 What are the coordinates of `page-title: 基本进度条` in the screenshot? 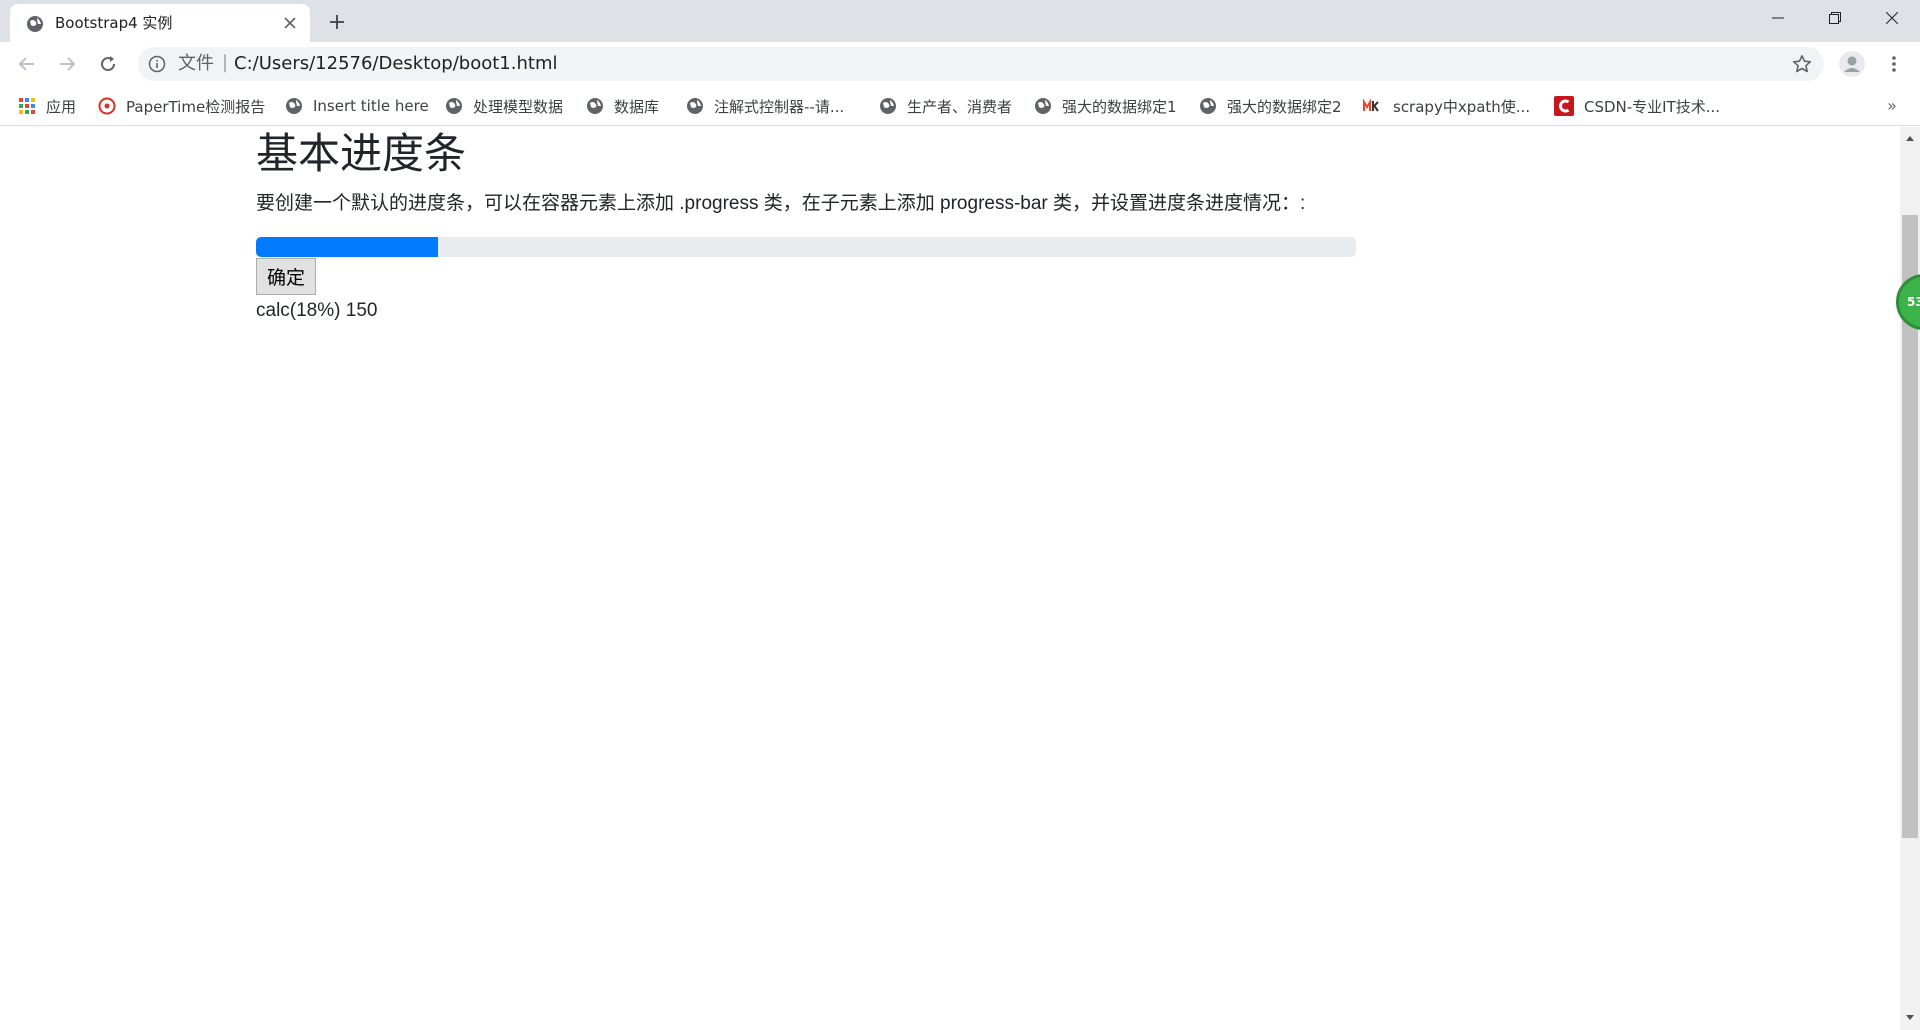 It's located at (361, 153).